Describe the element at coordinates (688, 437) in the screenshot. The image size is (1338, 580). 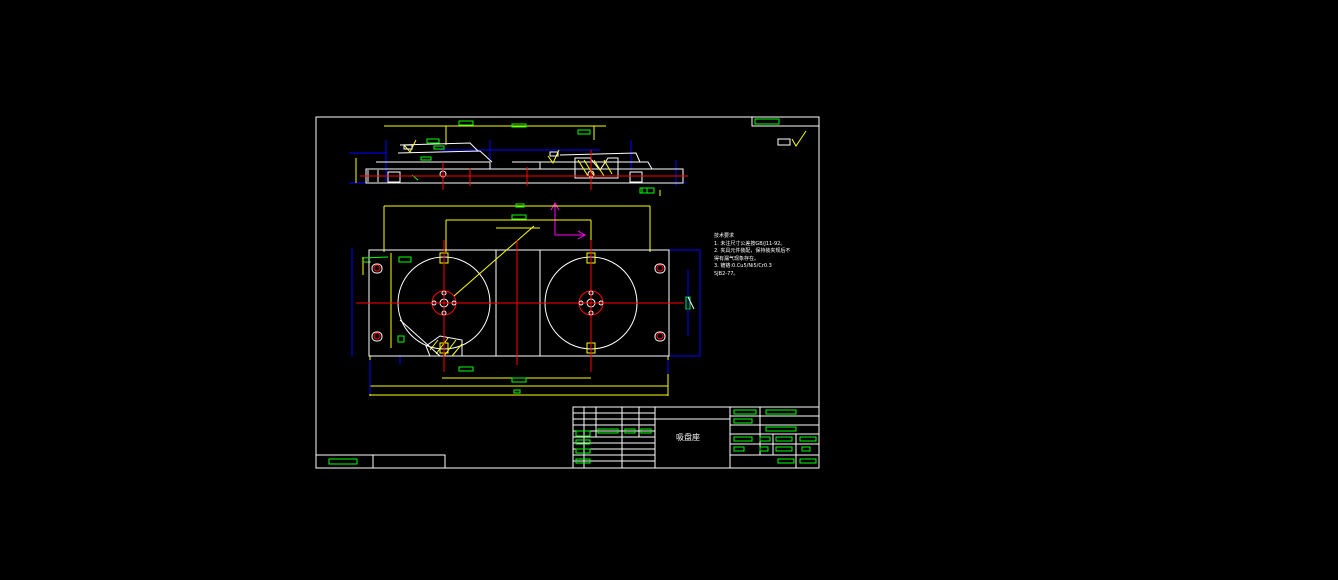
I see `part-name: 吸盘座` at that location.